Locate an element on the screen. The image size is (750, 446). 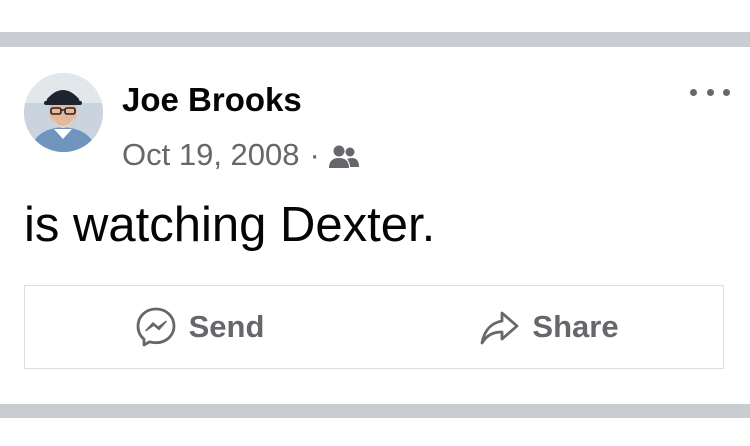
friends-icon is located at coordinates (344, 155).